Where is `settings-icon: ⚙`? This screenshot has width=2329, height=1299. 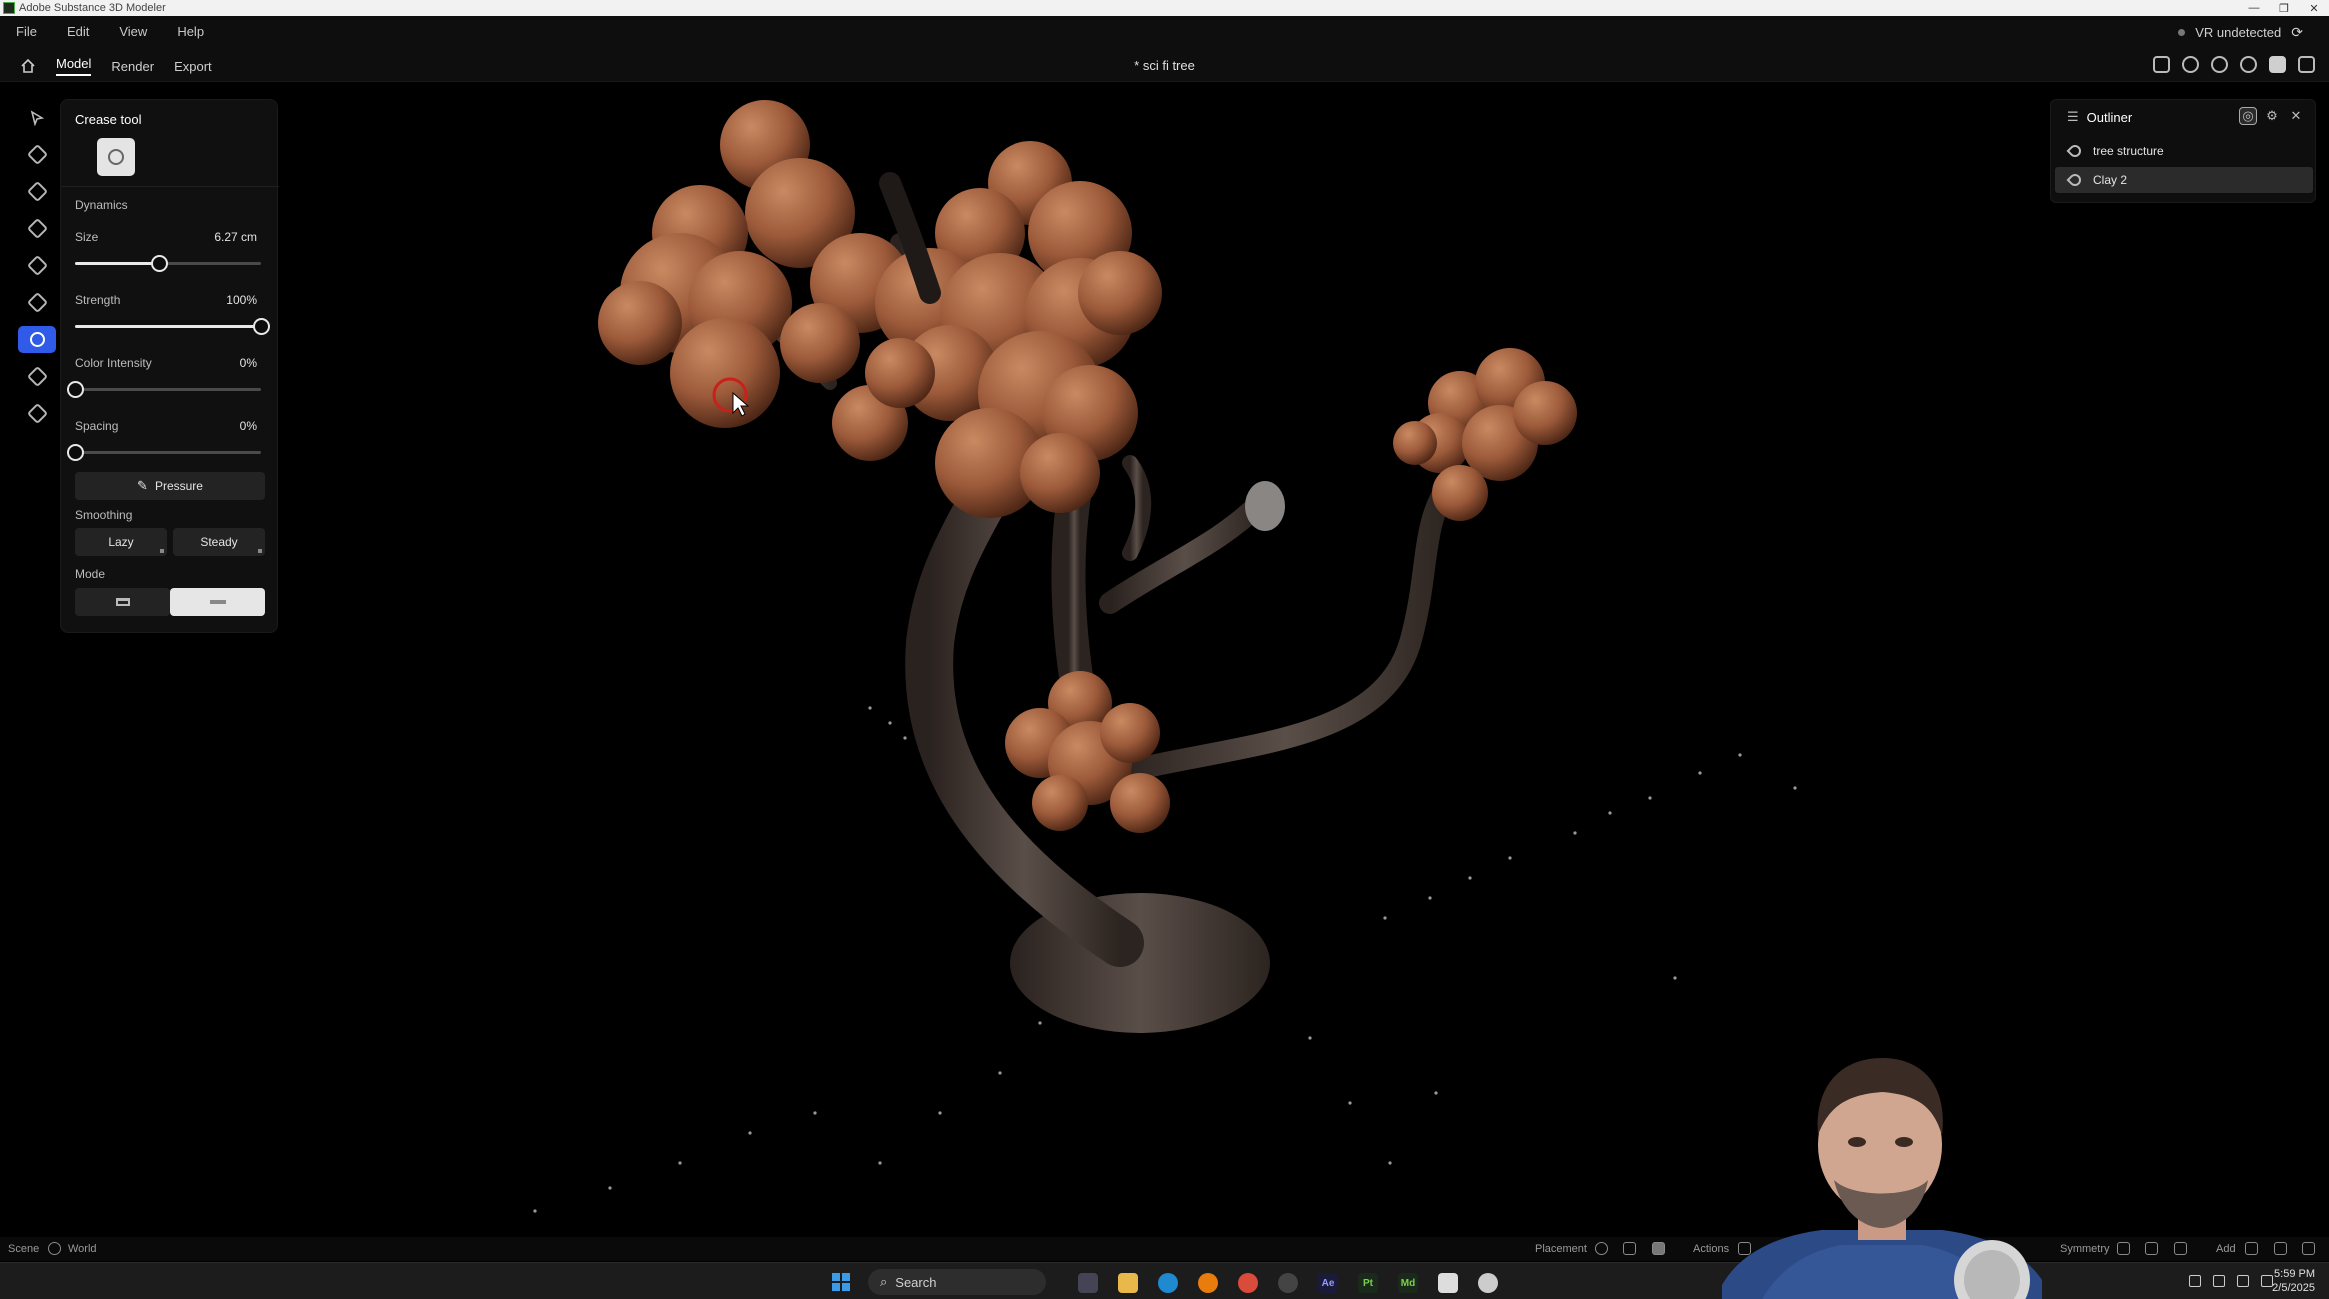 settings-icon: ⚙ is located at coordinates (2272, 116).